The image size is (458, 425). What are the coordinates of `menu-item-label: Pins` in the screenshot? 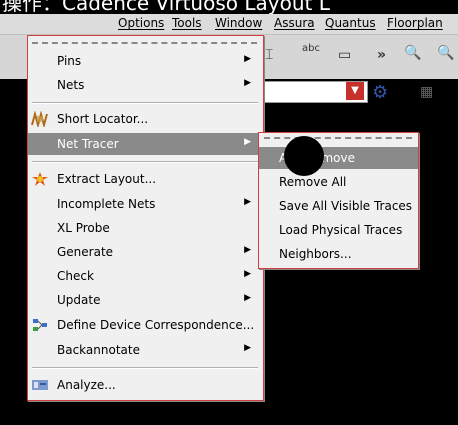 It's located at (69, 61).